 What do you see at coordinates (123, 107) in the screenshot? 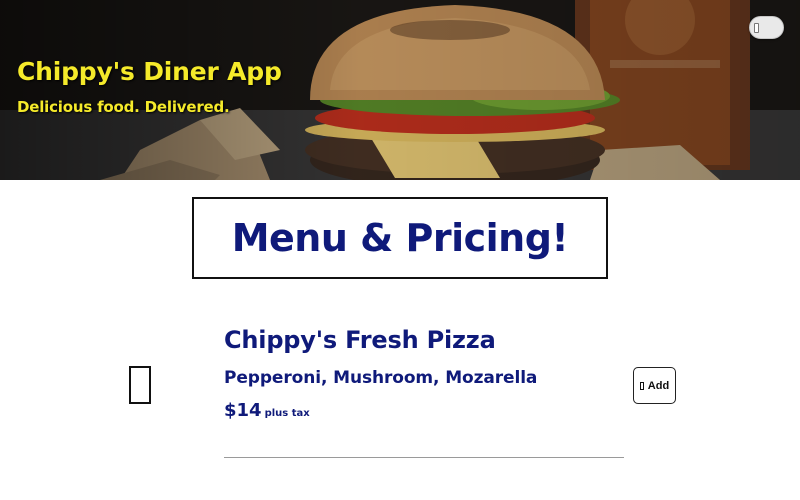
I see `app-tagline: Delicious food. Delivered.` at bounding box center [123, 107].